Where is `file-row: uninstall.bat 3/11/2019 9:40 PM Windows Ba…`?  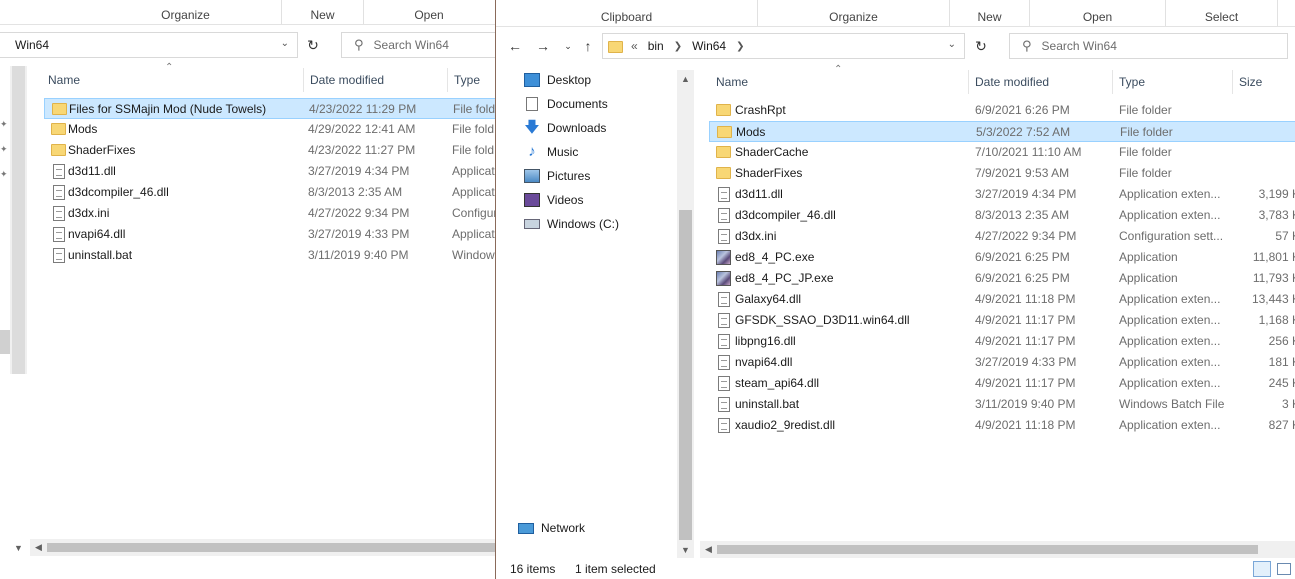 file-row: uninstall.bat 3/11/2019 9:40 PM Windows Ba… is located at coordinates (1002, 404).